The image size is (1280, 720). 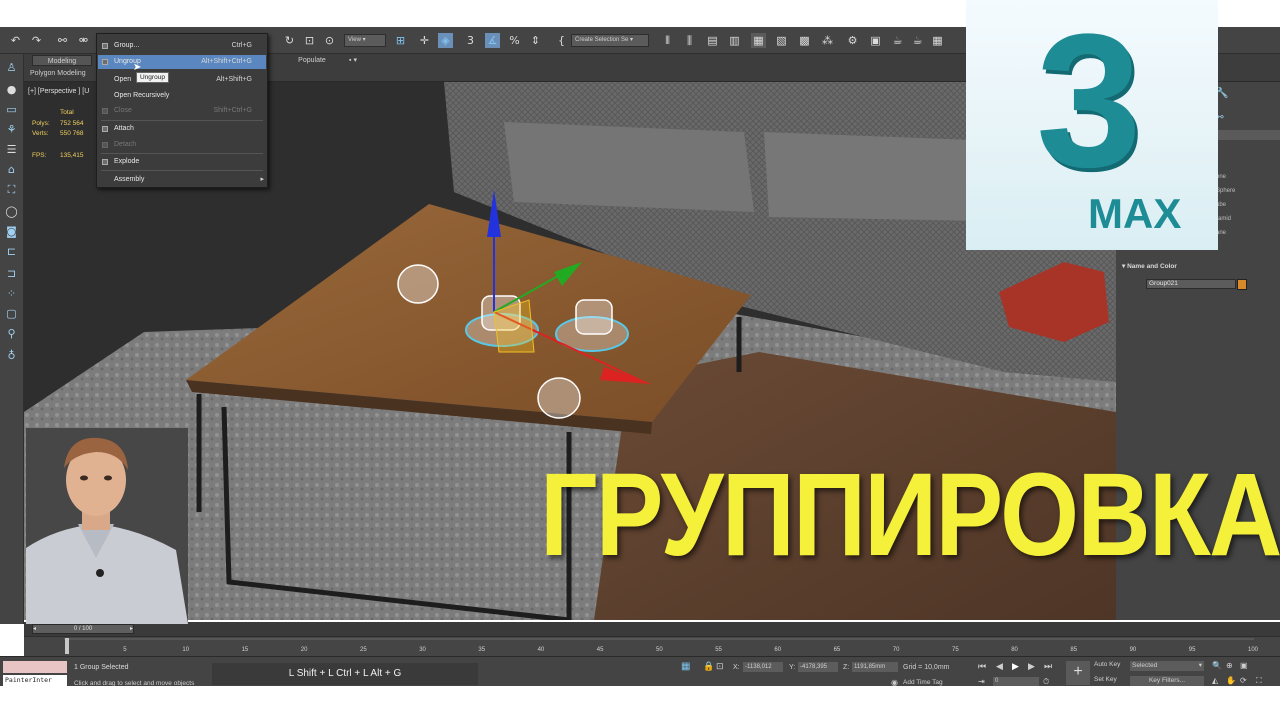 I want to click on mirror-icon: ⫴, so click(x=667, y=40).